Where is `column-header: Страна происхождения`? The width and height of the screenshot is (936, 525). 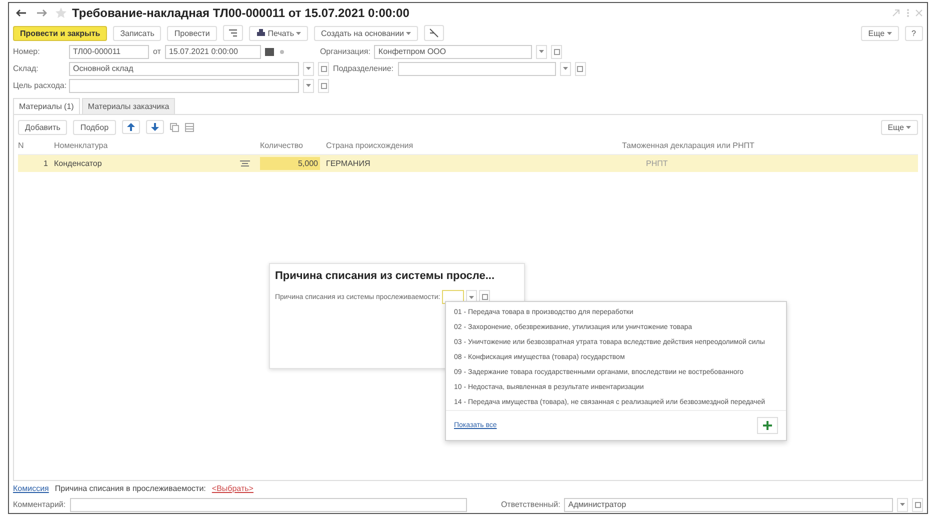
column-header: Страна происхождения is located at coordinates (370, 145).